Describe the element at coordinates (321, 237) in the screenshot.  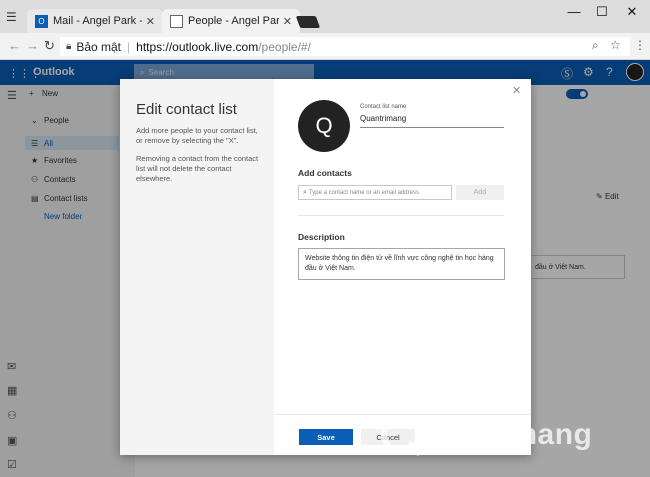
I see `description-heading: Description` at that location.